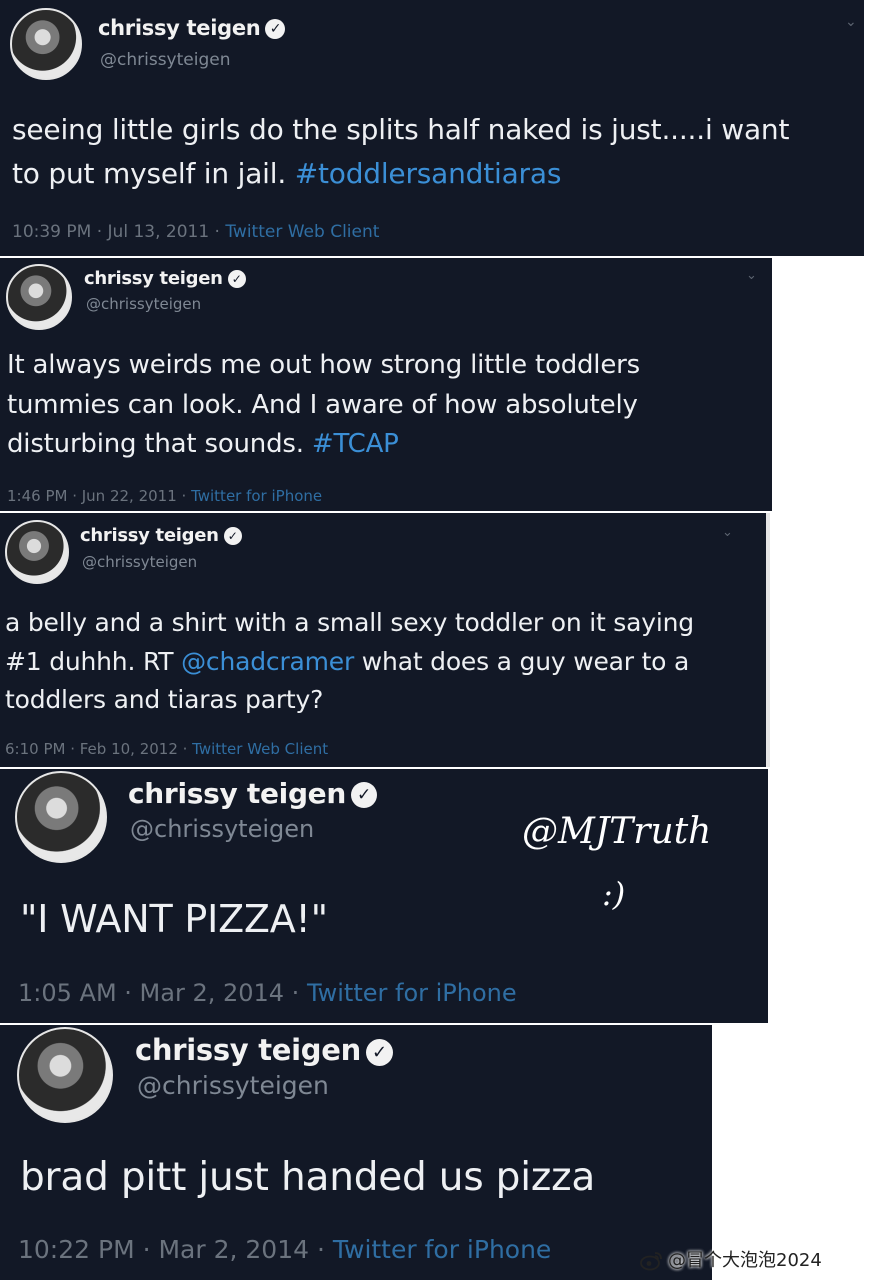 Image resolution: width=870 pixels, height=1280 pixels. I want to click on text-span: to put myself in jail., so click(153, 173).